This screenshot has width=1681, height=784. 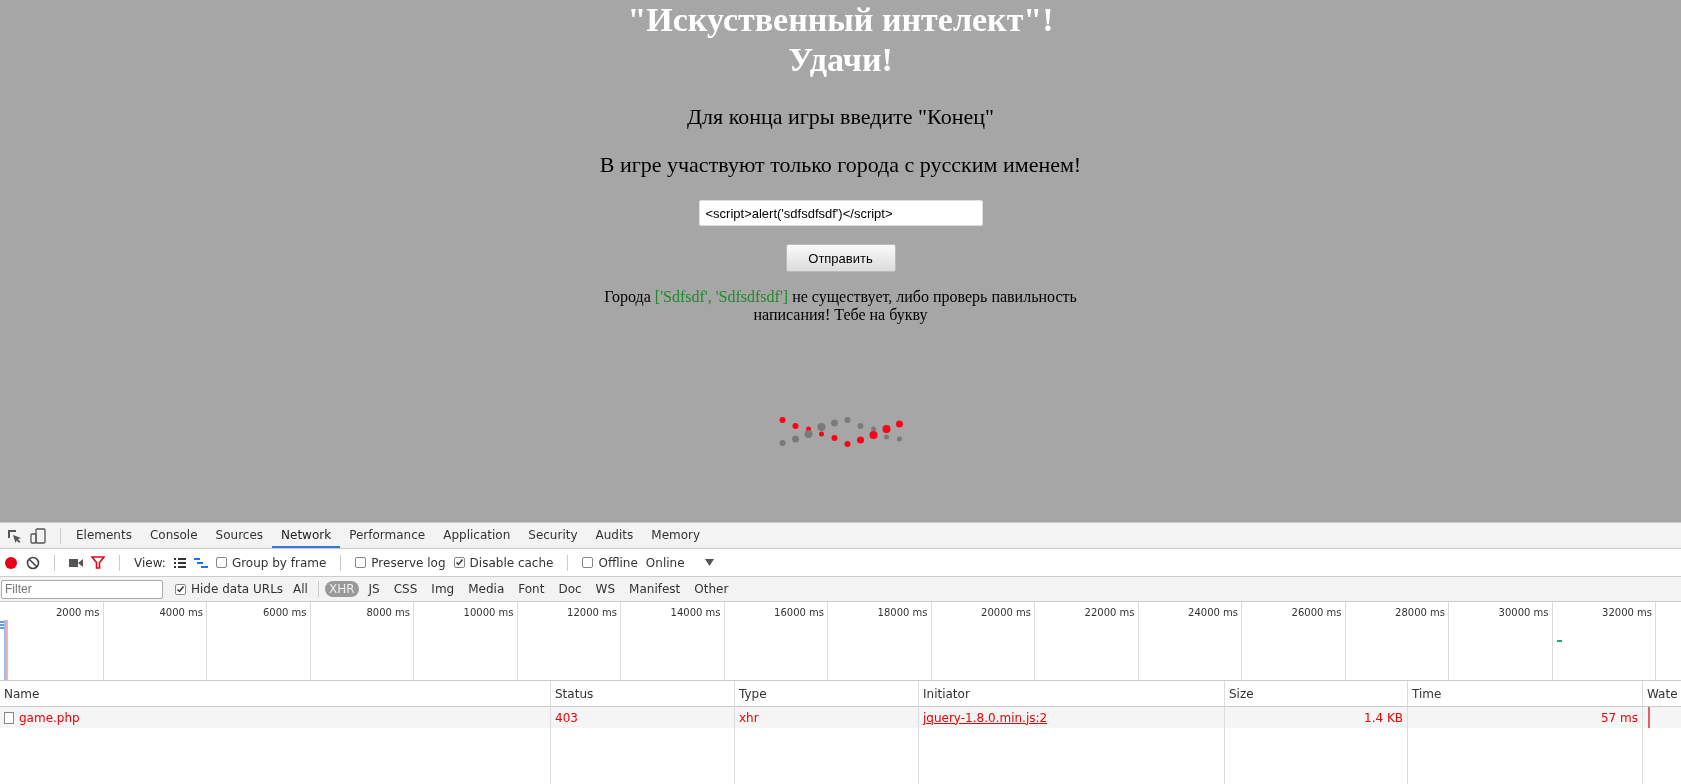 I want to click on resource-type-filter: Manifest, so click(x=655, y=589).